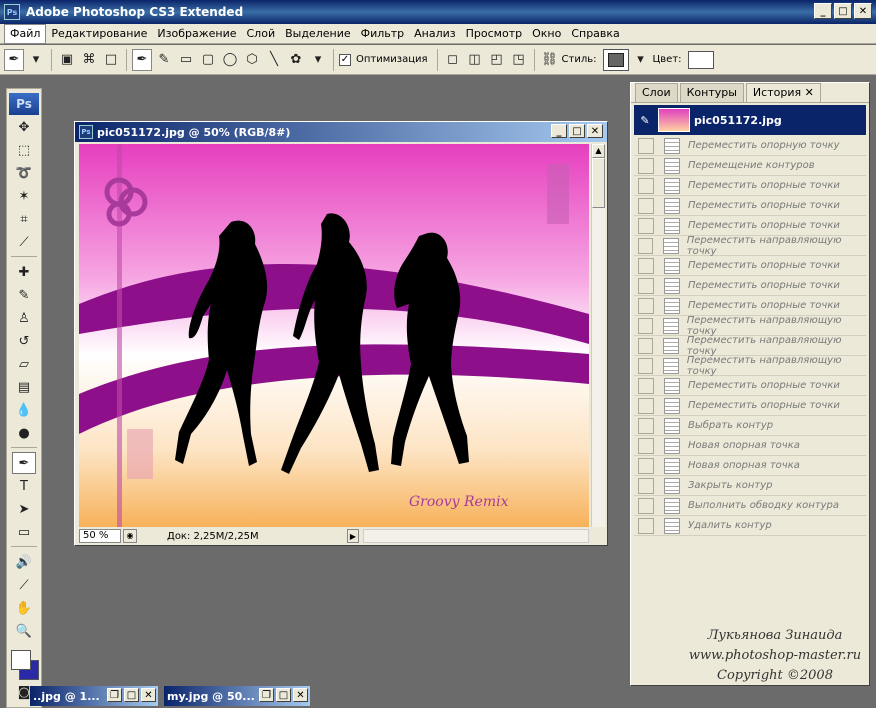  Describe the element at coordinates (595, 131) in the screenshot. I see `doc-close-button: ✕` at that location.